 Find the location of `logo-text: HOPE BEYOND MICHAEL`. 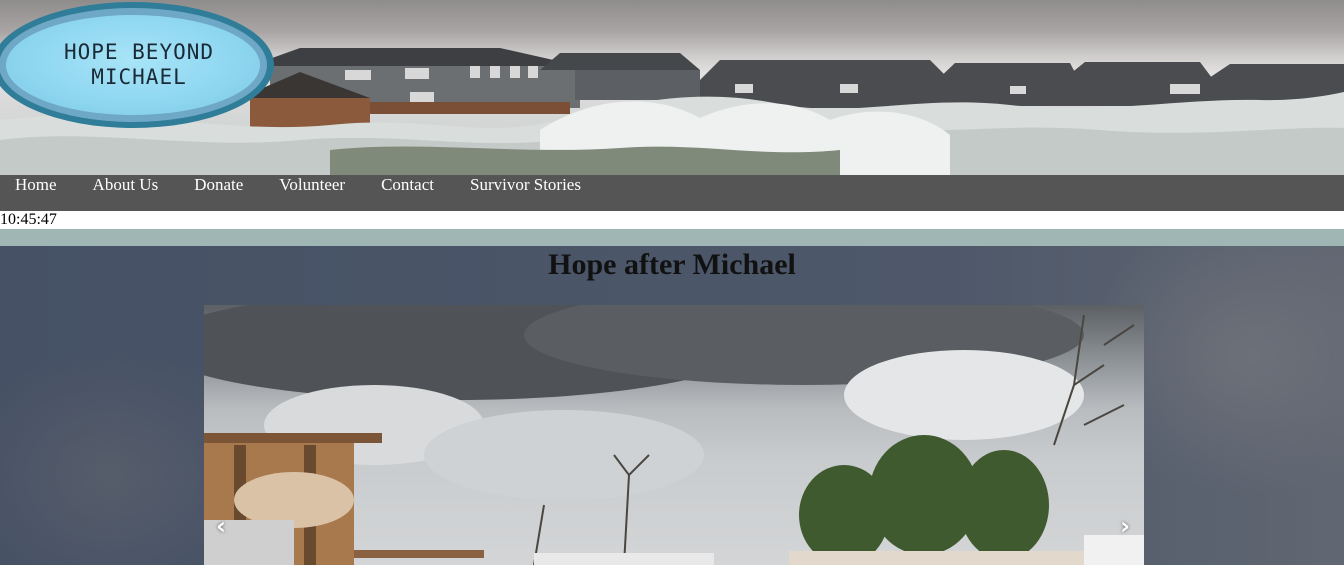

logo-text: HOPE BEYOND MICHAEL is located at coordinates (139, 64).